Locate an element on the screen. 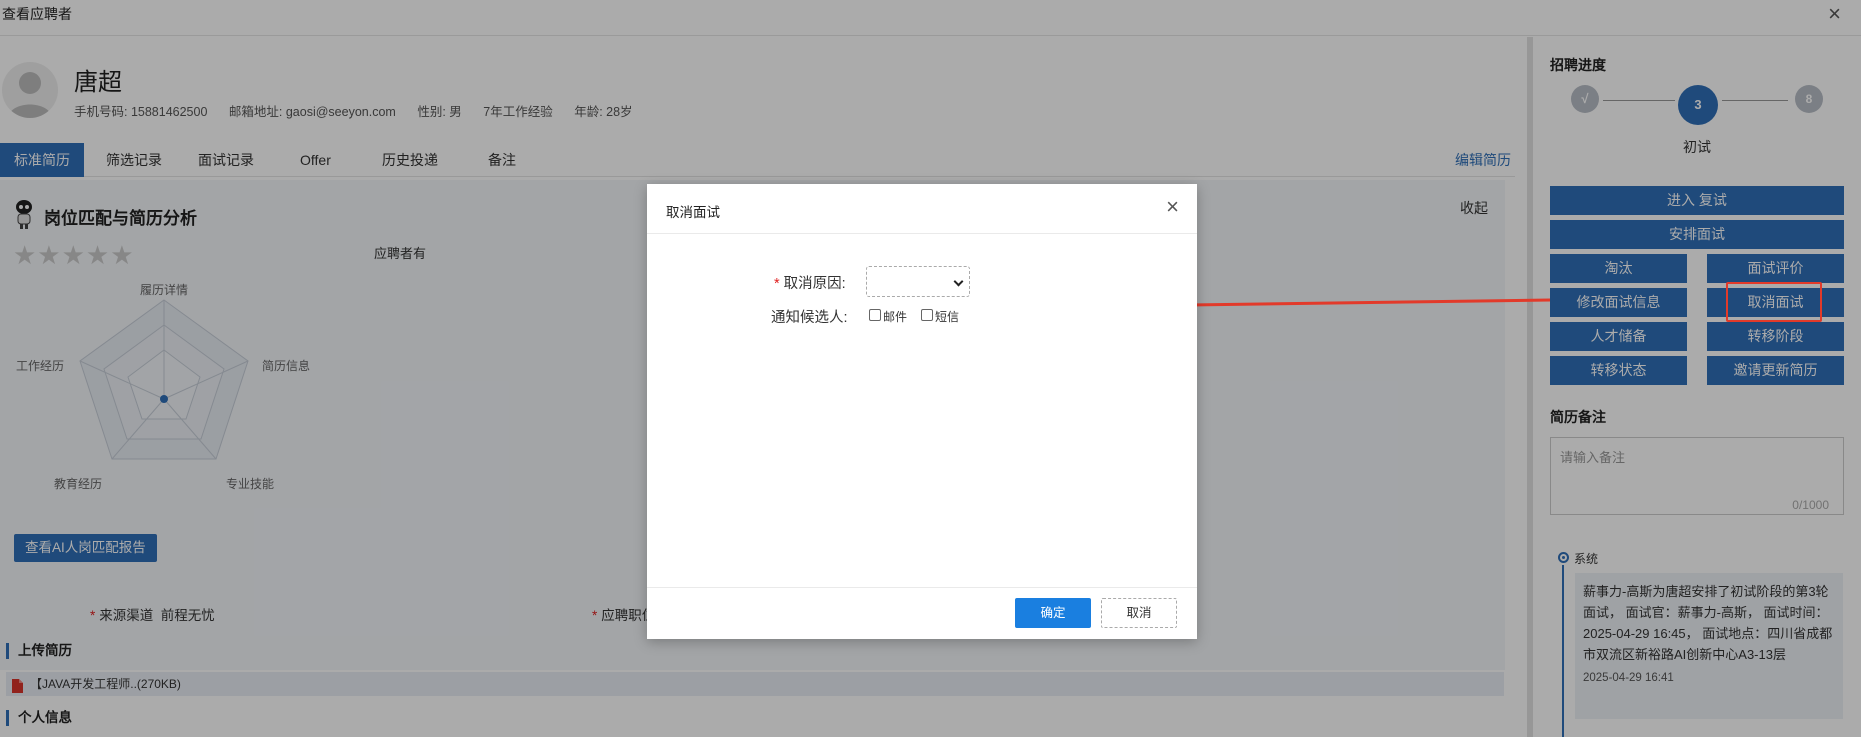 The width and height of the screenshot is (1861, 737). email-checkbox-label: 邮件 is located at coordinates (895, 317).